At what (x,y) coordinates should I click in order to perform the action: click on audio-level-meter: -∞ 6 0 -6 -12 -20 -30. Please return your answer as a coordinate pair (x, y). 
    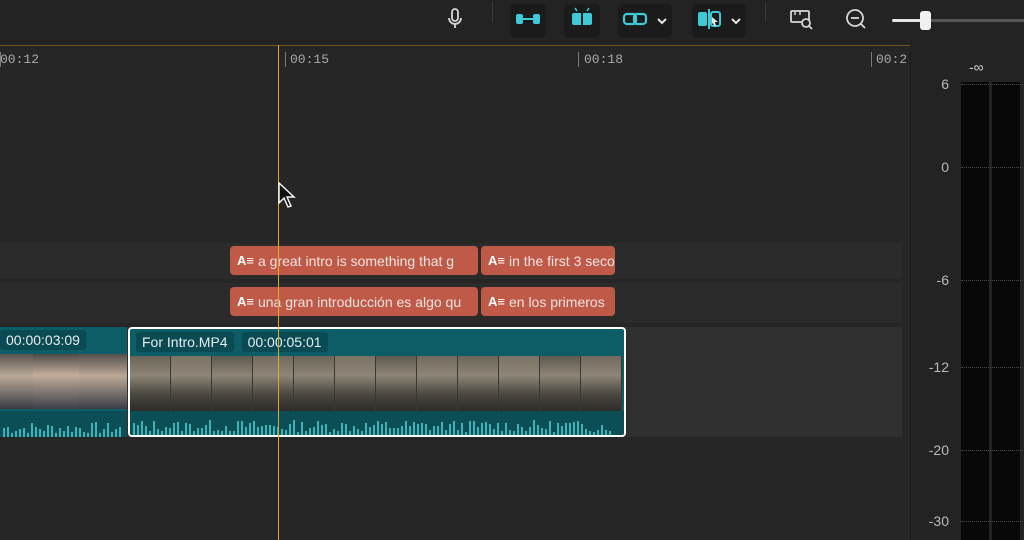
    Looking at the image, I should click on (967, 292).